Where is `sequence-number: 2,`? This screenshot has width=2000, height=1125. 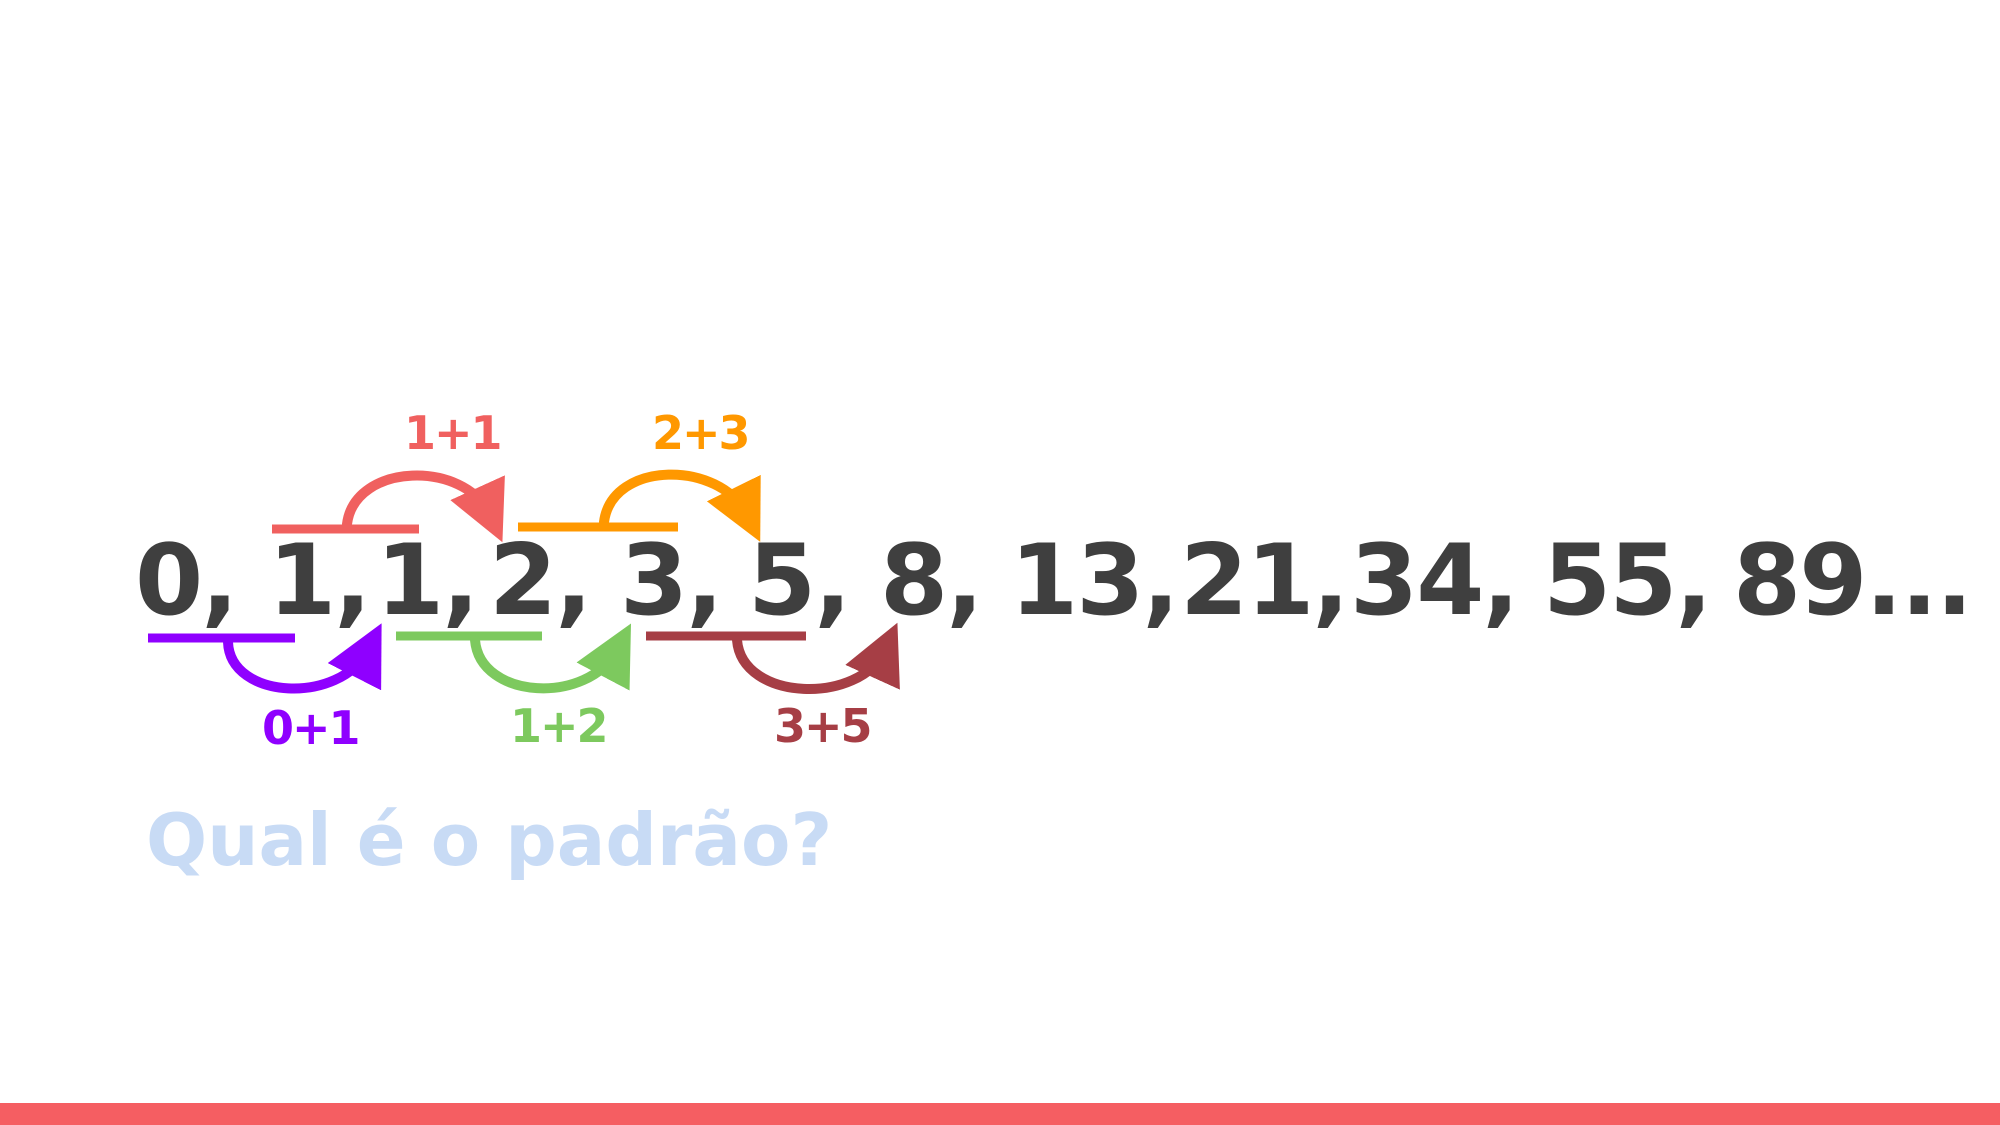 sequence-number: 2, is located at coordinates (540, 581).